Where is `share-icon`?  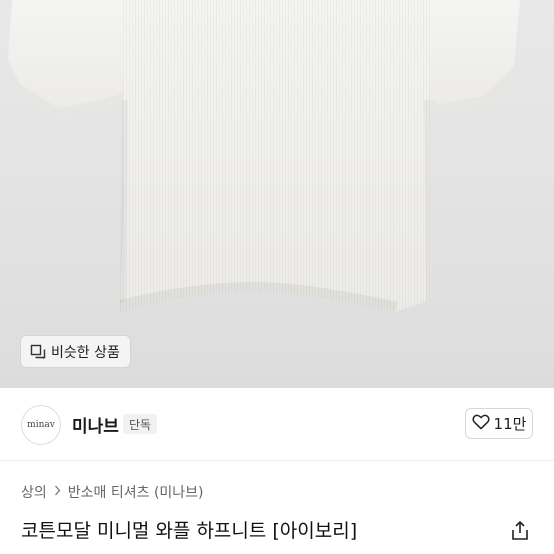
share-icon is located at coordinates (520, 534).